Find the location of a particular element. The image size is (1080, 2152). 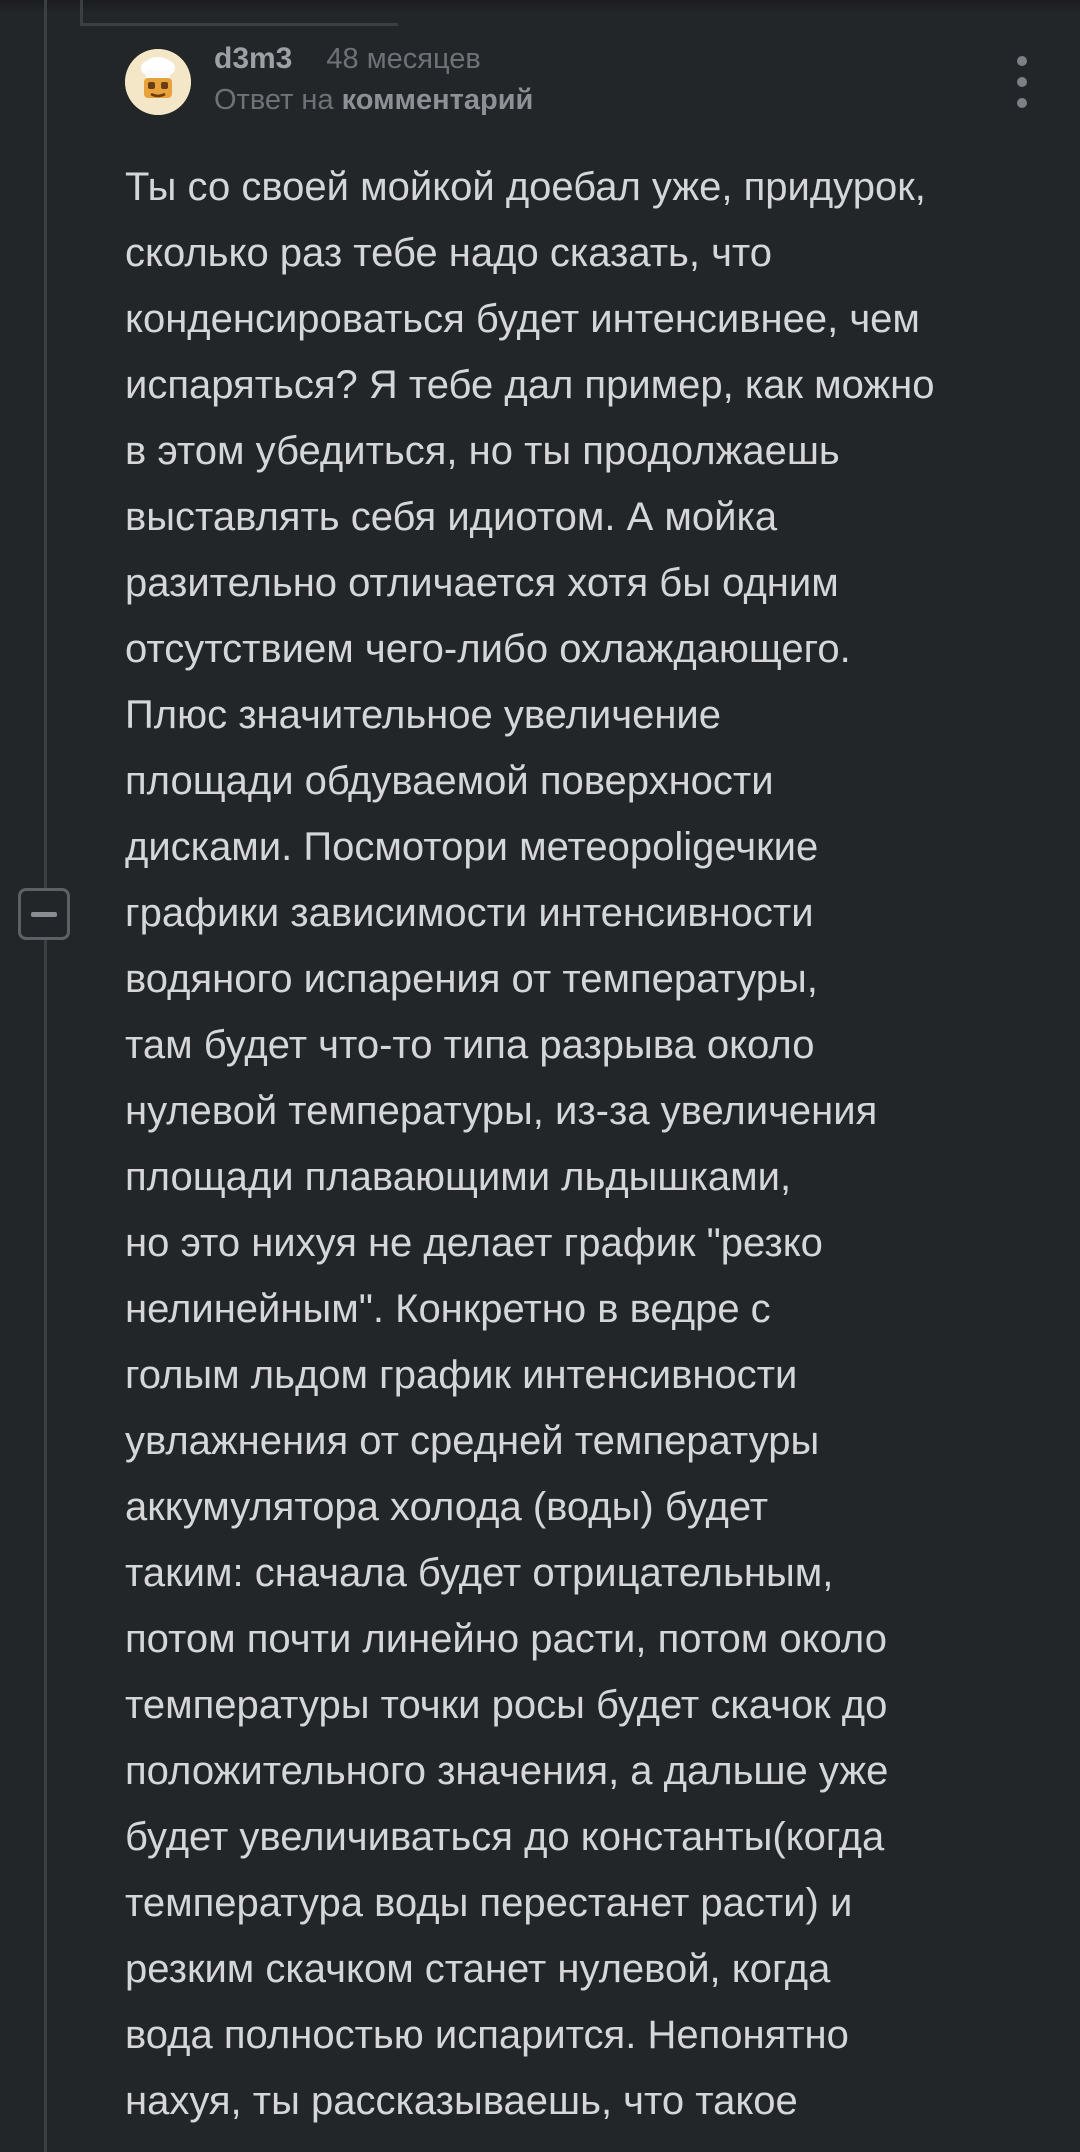

comment-line: площади обдуваемой поверхности is located at coordinates (449, 781).